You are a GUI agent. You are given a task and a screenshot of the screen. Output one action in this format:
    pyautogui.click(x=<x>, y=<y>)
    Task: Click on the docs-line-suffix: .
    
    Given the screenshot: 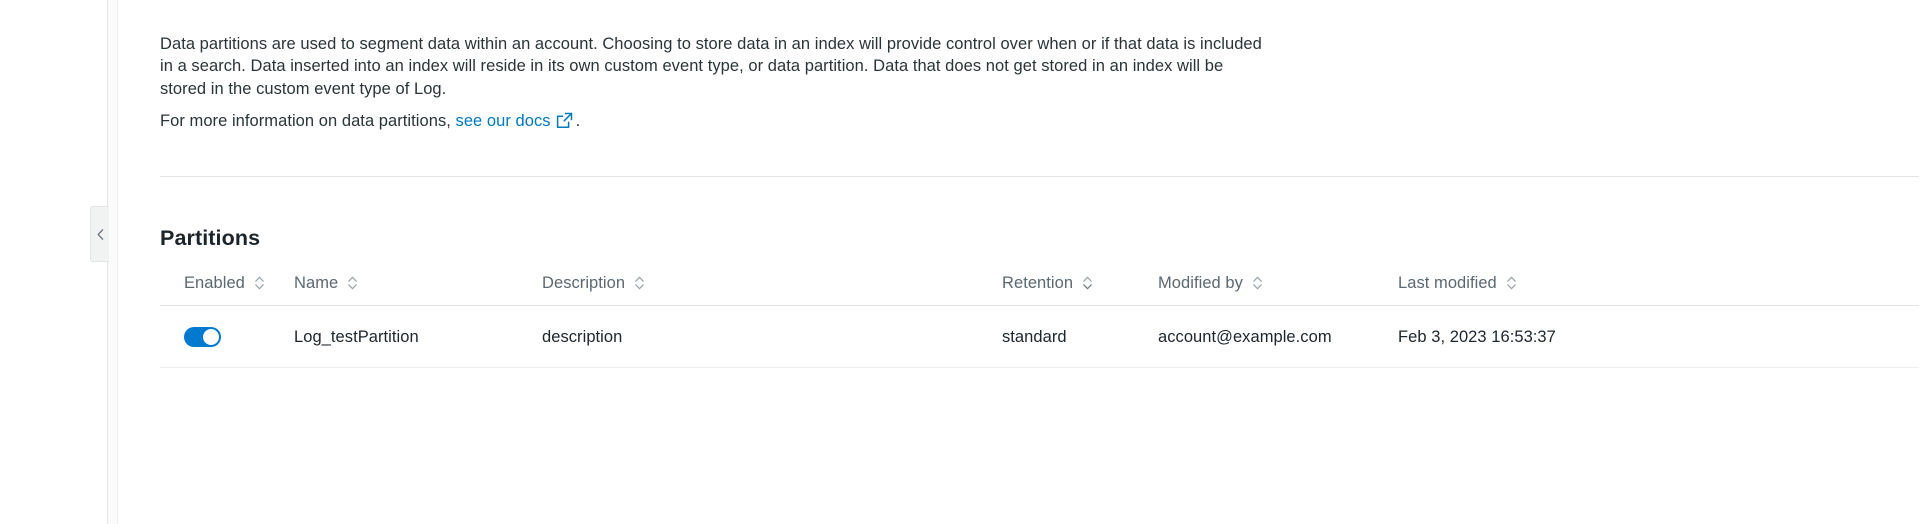 What is the action you would take?
    pyautogui.click(x=578, y=121)
    